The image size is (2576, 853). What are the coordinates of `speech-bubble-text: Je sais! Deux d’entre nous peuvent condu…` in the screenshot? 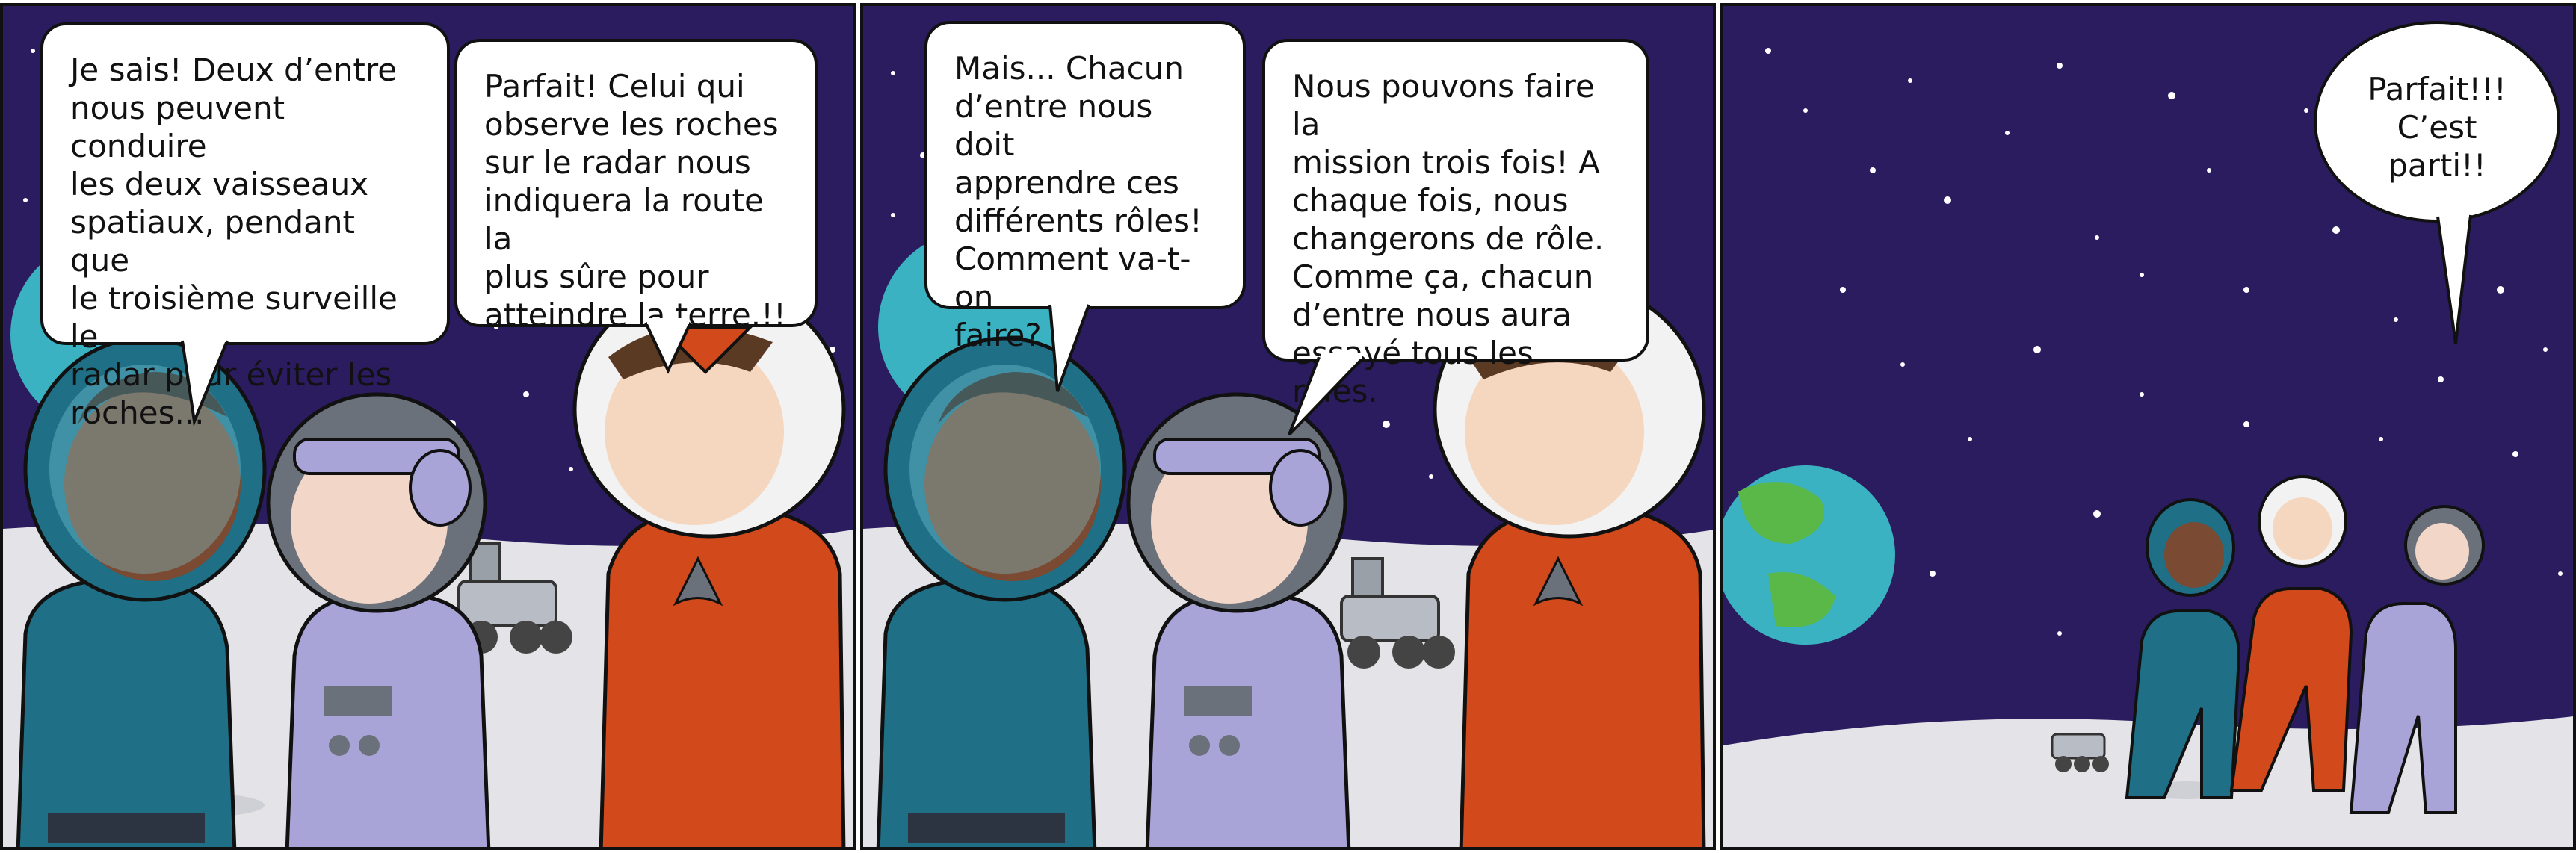 It's located at (234, 241).